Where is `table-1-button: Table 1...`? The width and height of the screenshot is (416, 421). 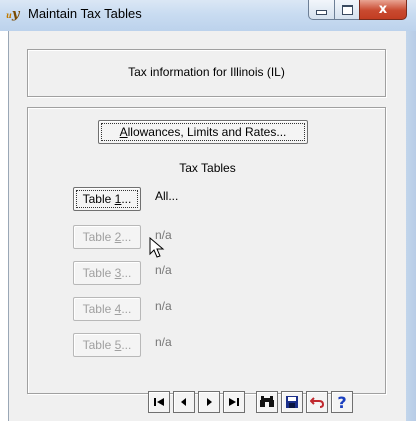
table-1-button: Table 1... is located at coordinates (107, 199).